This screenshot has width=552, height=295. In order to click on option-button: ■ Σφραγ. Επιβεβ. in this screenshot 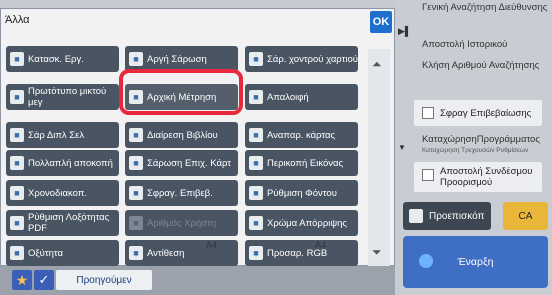, I will do `click(181, 193)`.